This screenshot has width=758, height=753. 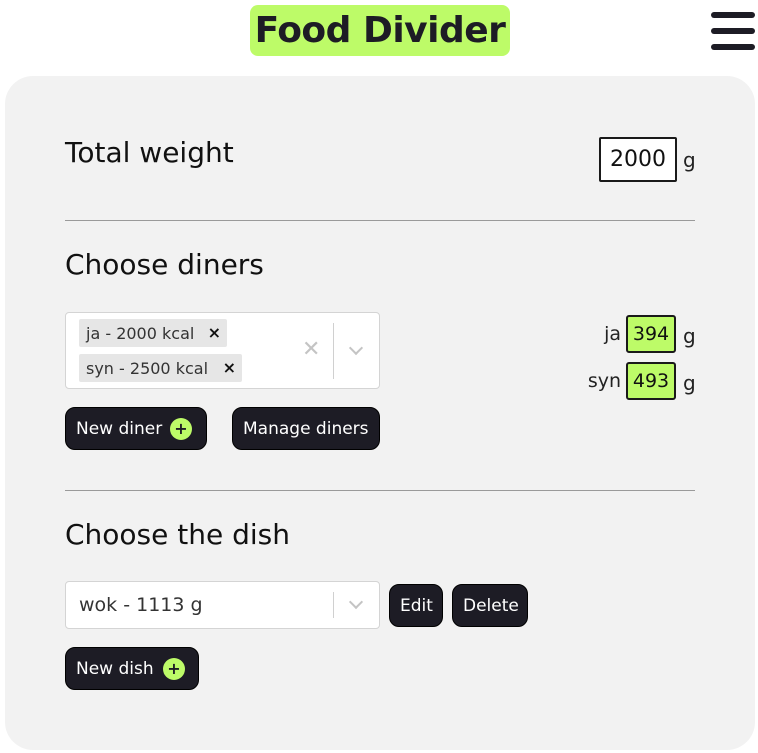 What do you see at coordinates (140, 333) in the screenshot?
I see `diner-chip-label: ja - 2000 kcal` at bounding box center [140, 333].